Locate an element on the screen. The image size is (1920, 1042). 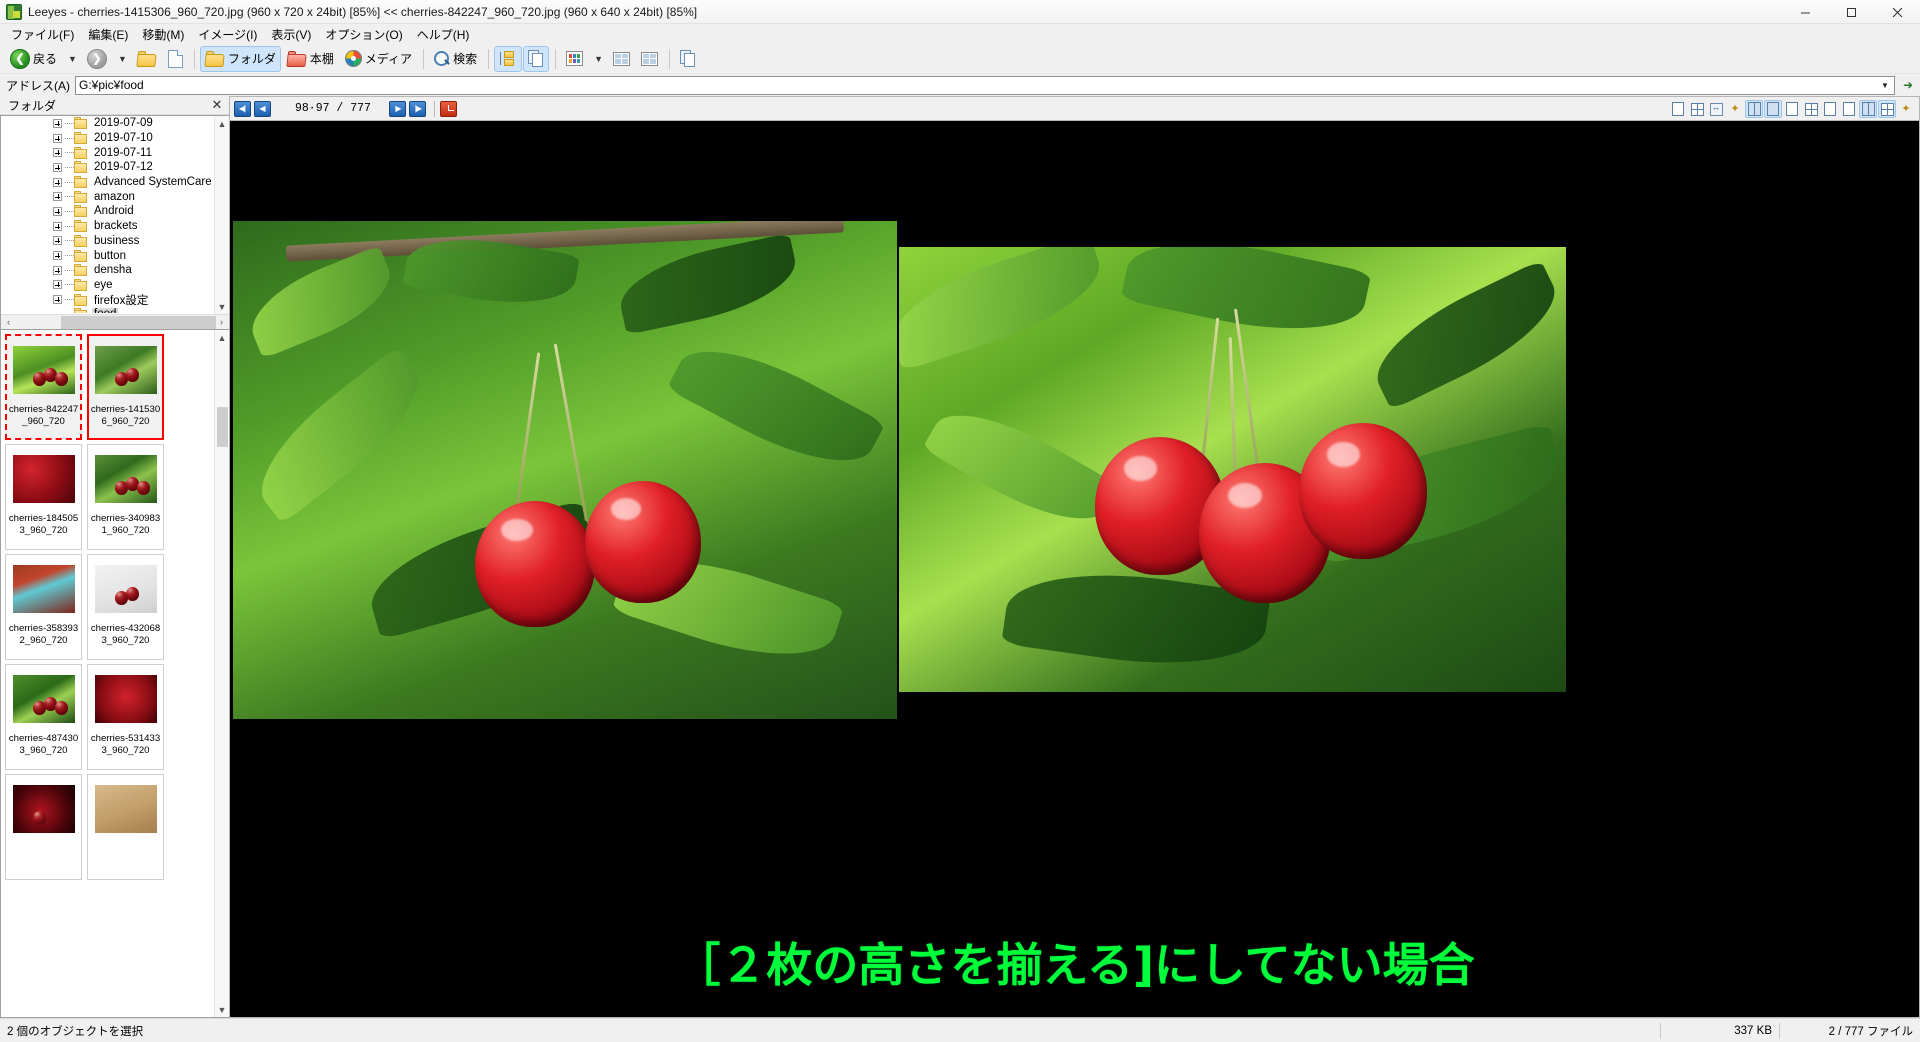
thumbnail-item: cherries-3409831_960_720 is located at coordinates (125, 497).